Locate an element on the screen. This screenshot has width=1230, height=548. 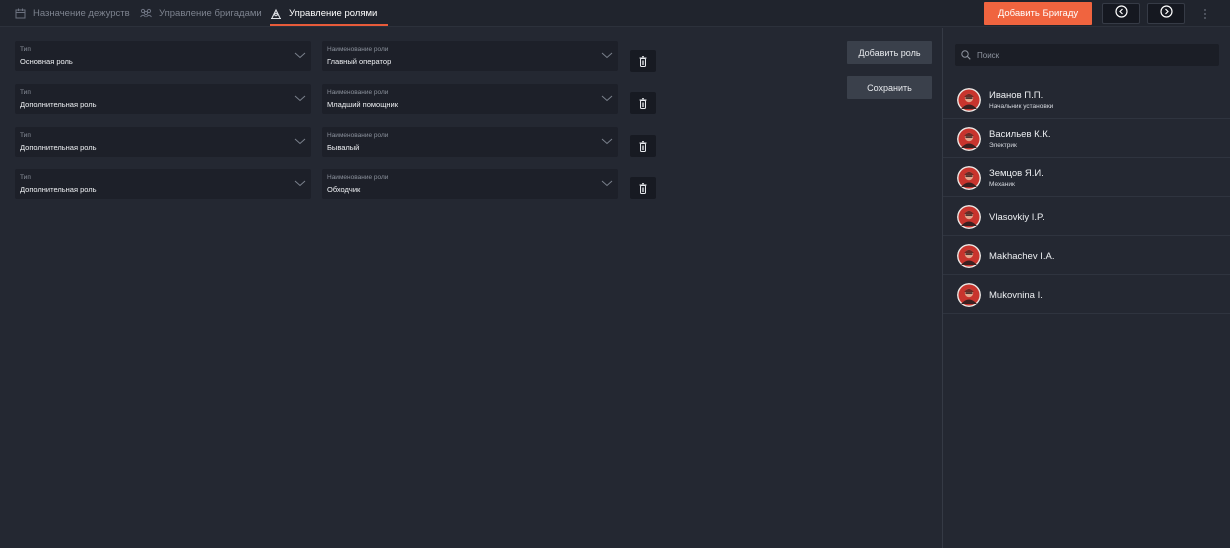
person-name: Vlasovkiy I.P. is located at coordinates (1017, 217).